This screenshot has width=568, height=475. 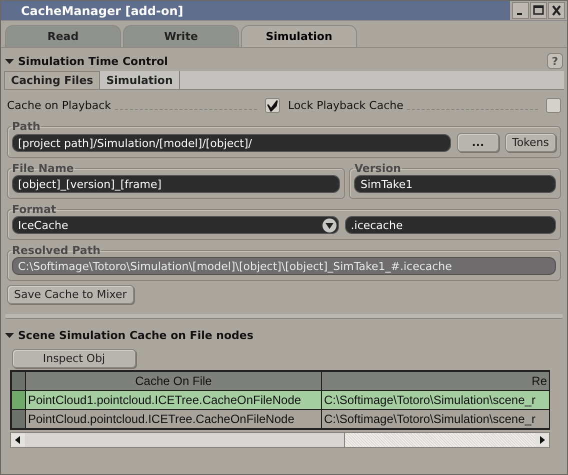 What do you see at coordinates (556, 10) in the screenshot?
I see `close-icon` at bounding box center [556, 10].